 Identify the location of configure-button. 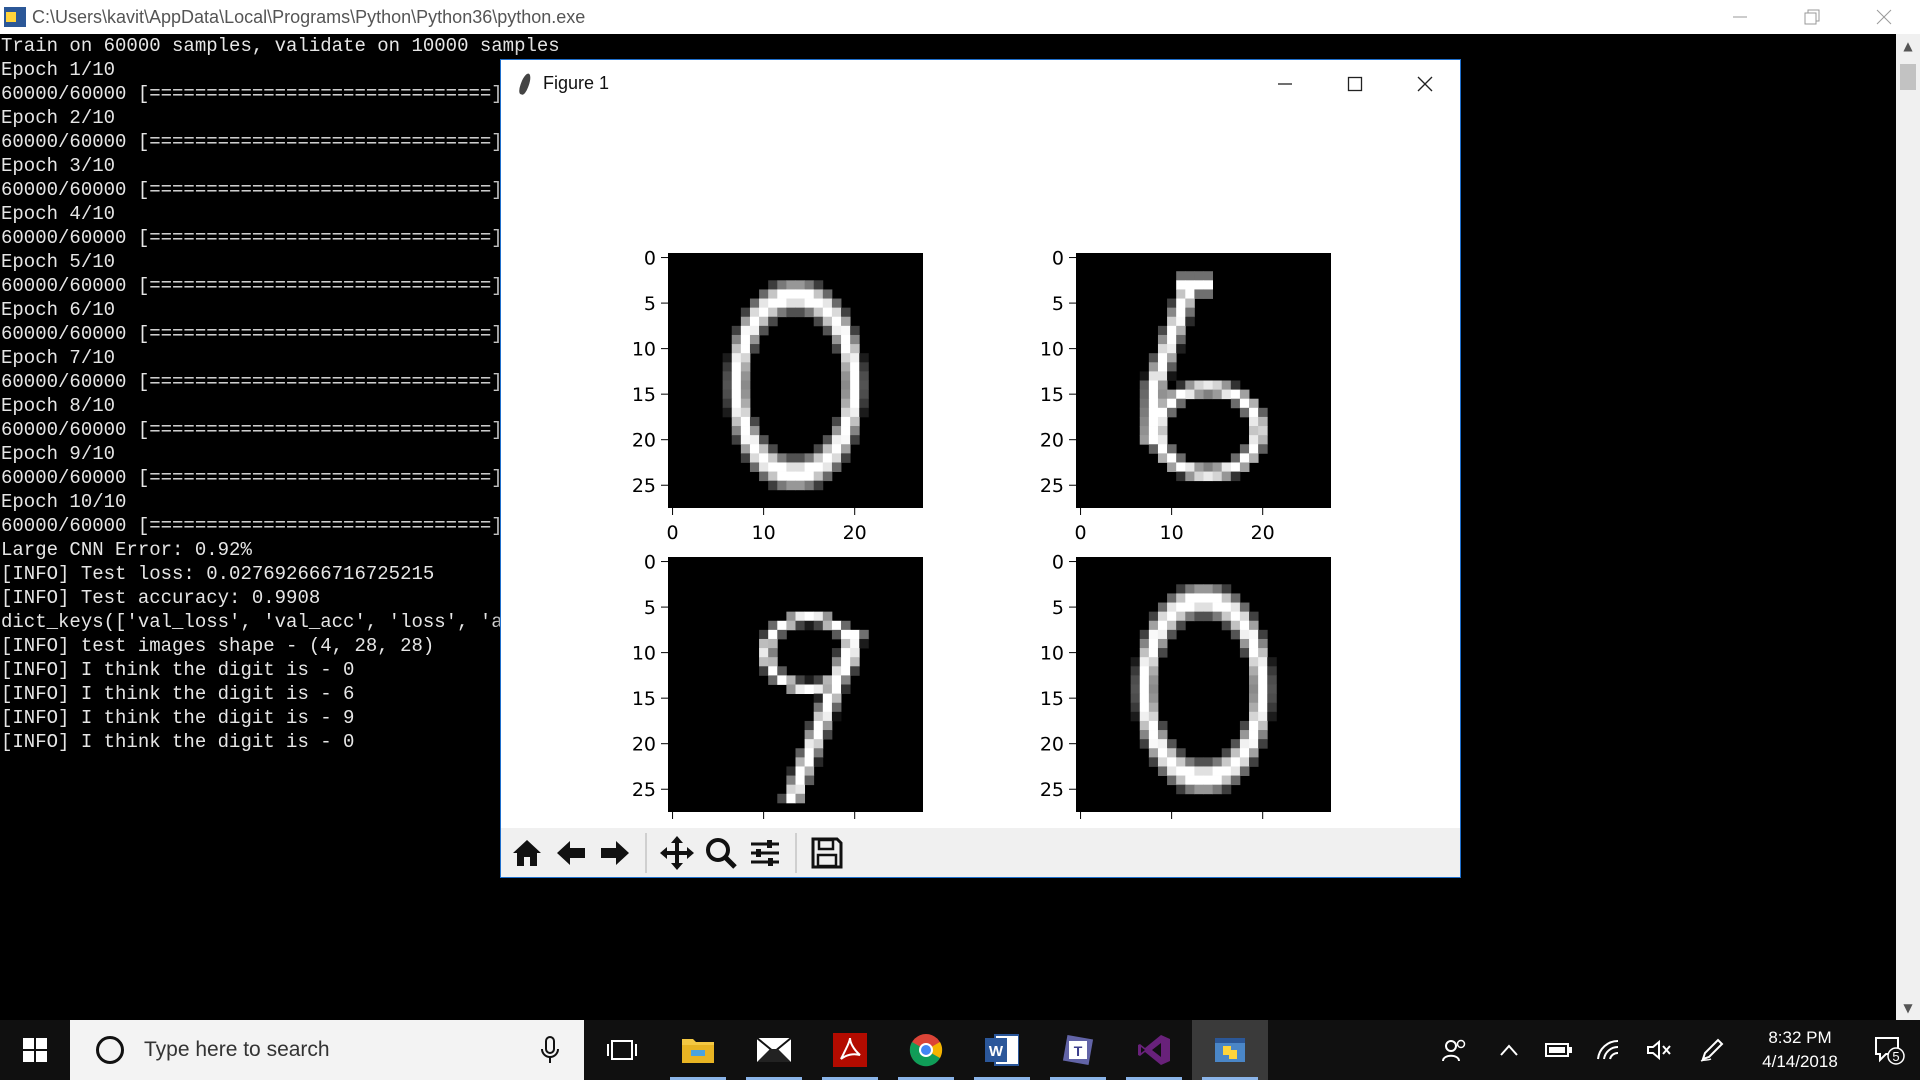
(765, 853).